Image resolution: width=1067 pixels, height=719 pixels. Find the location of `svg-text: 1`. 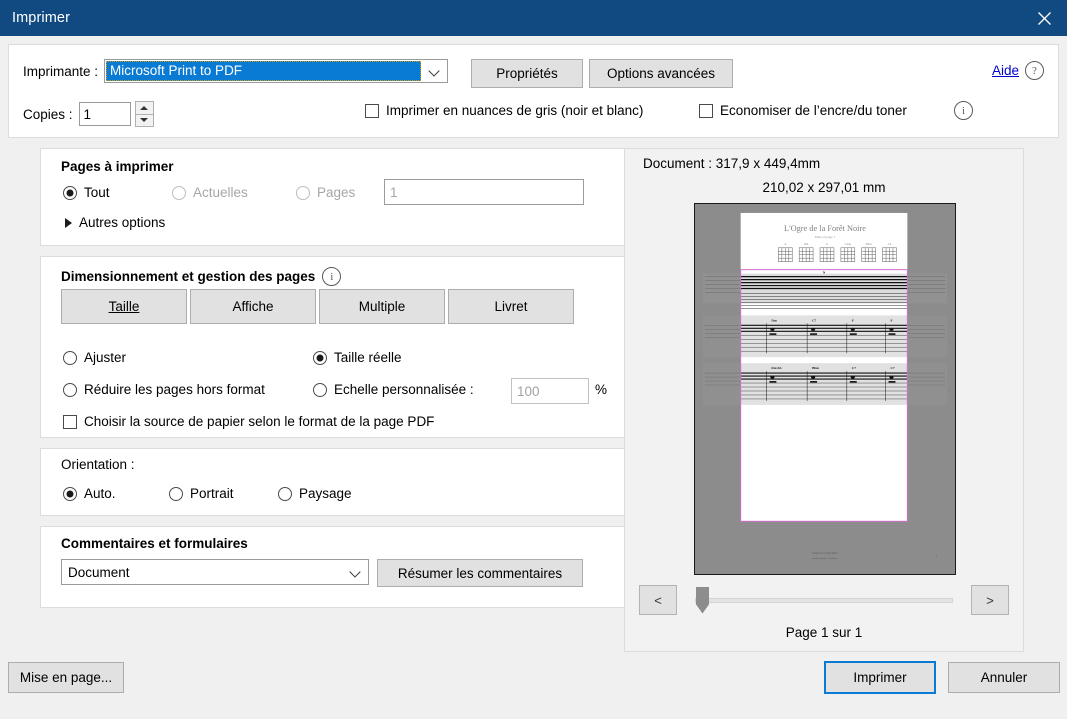

svg-text: 1 is located at coordinates (936, 556).